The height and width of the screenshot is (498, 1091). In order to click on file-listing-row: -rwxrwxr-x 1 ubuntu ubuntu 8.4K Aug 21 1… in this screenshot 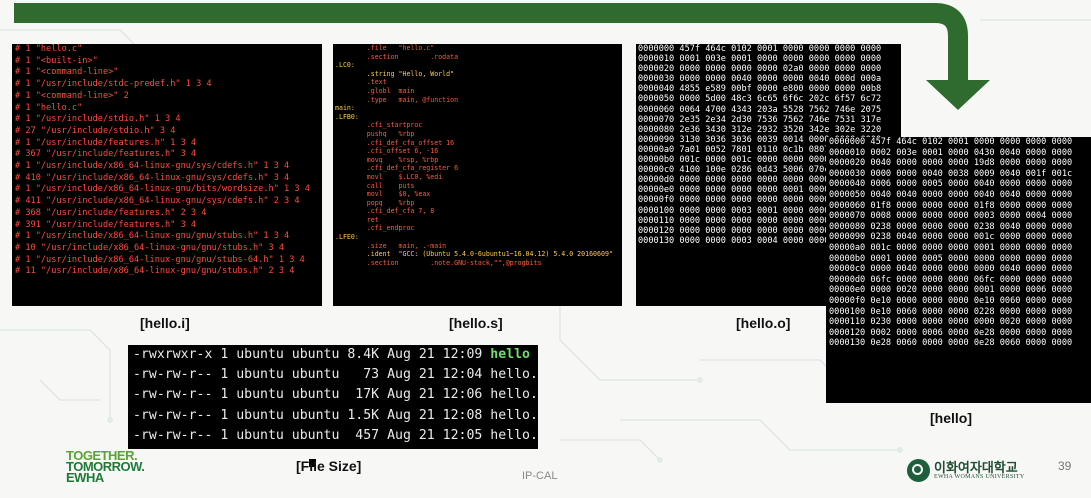, I will do `click(333, 355)`.